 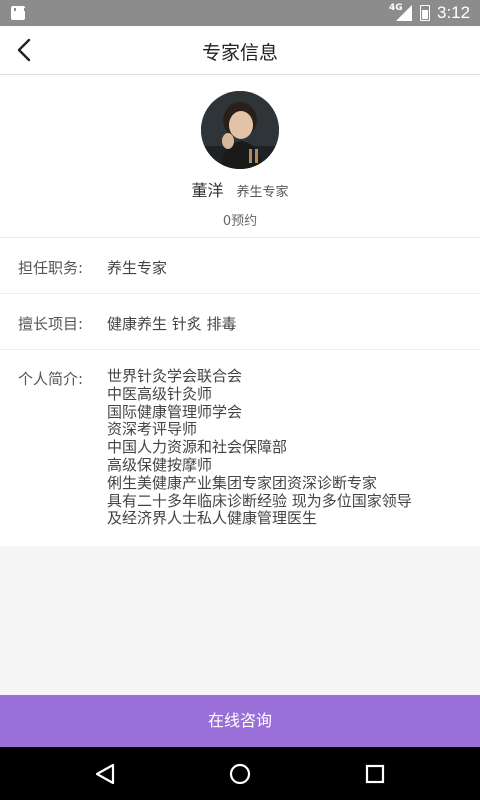 I want to click on bio-line: 及经济界人士私人健康管理医生, so click(x=212, y=518).